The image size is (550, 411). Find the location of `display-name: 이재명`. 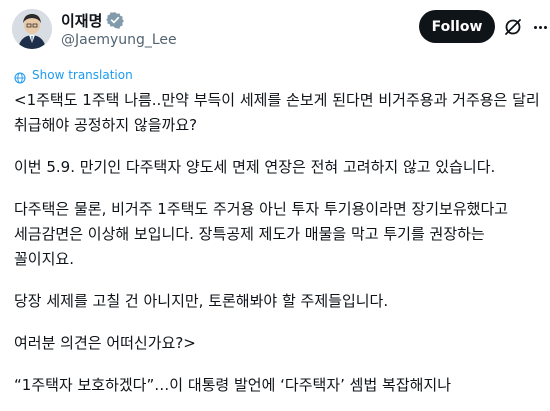

display-name: 이재명 is located at coordinates (81, 20).